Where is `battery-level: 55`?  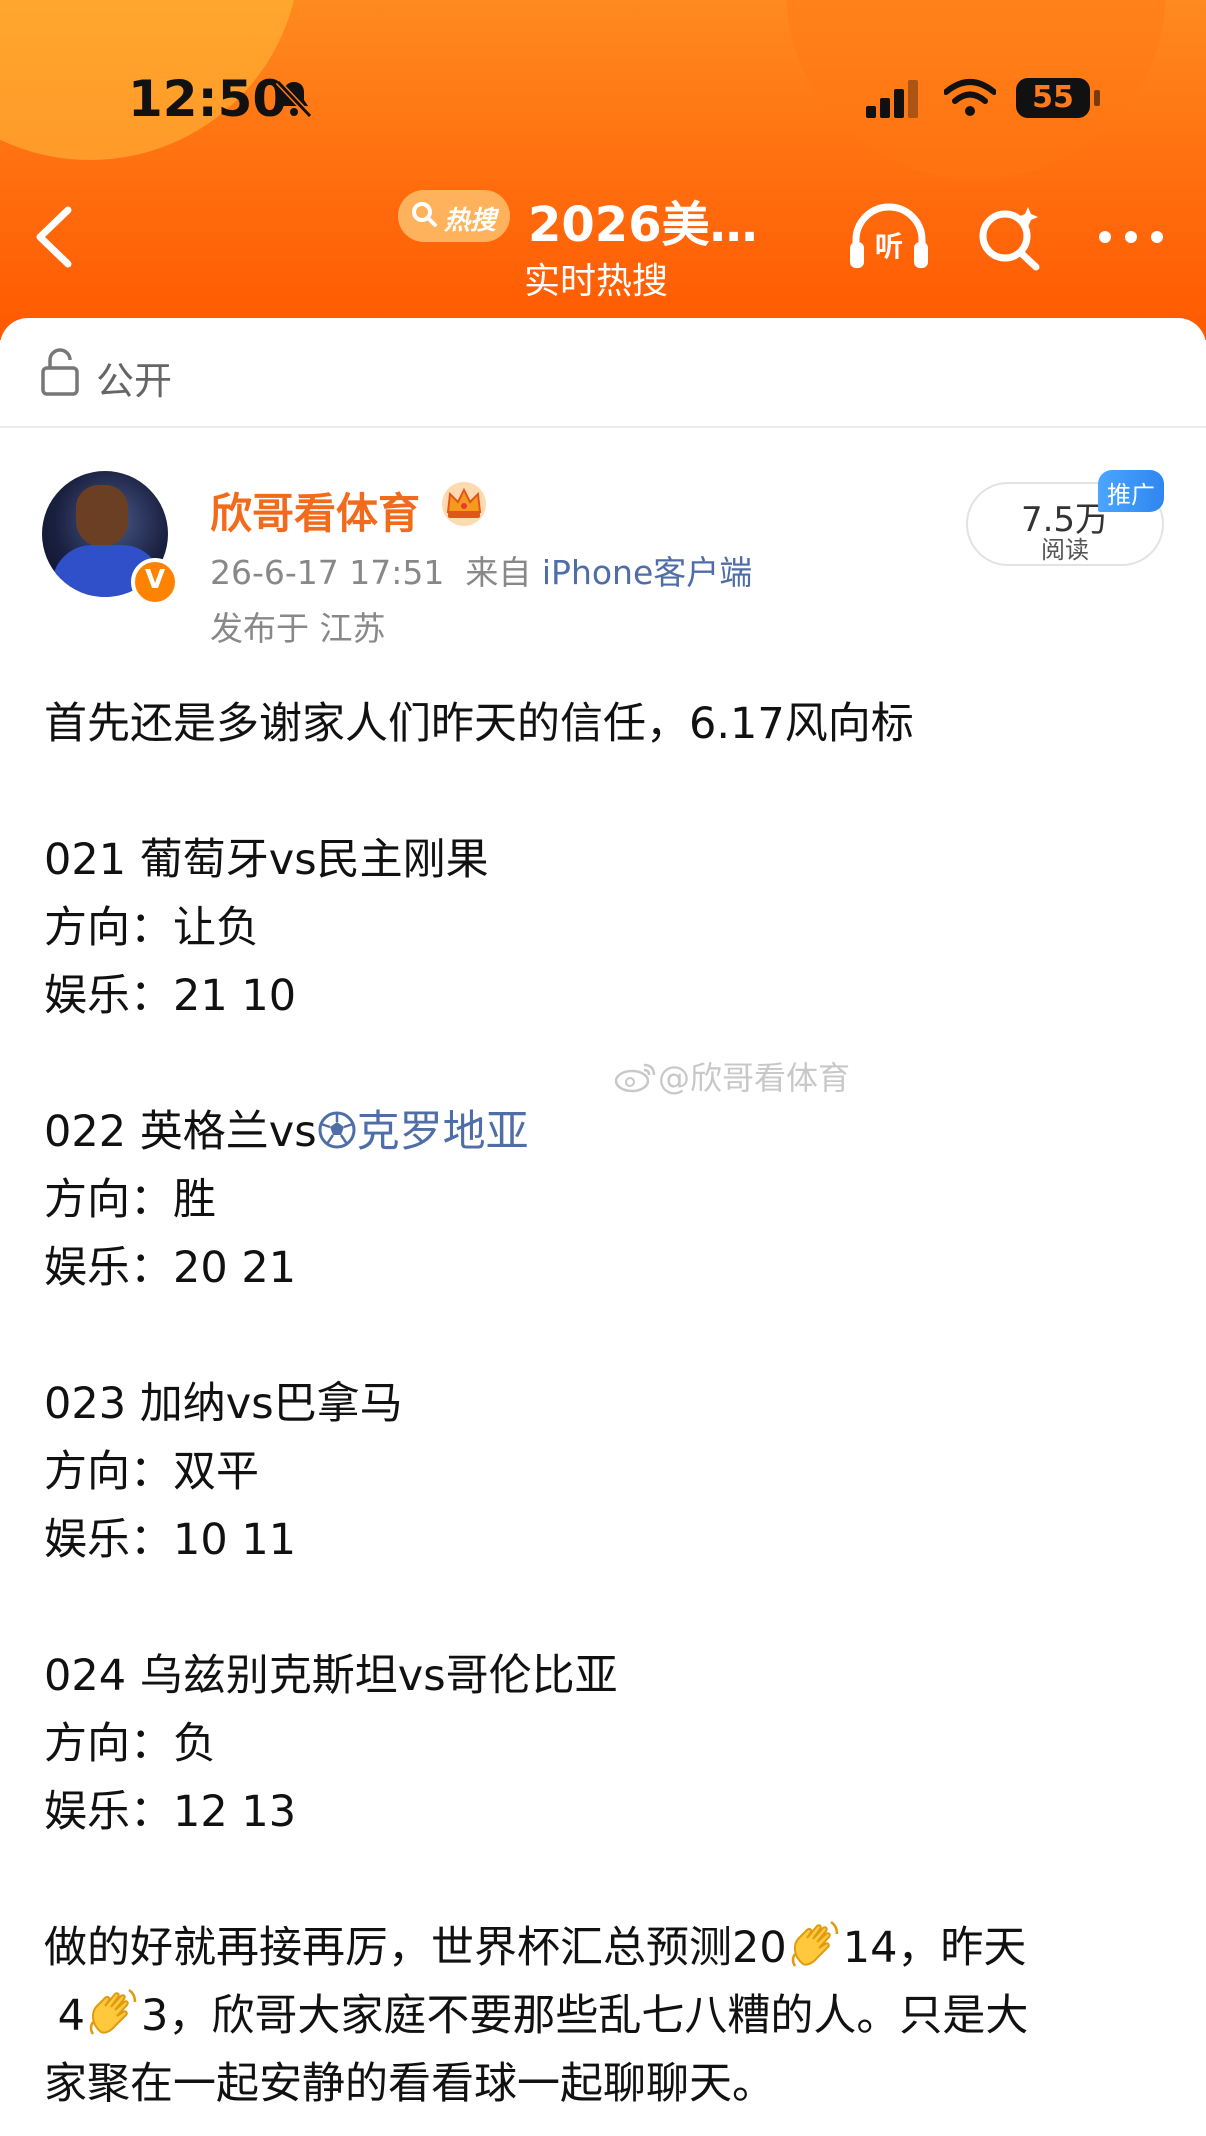
battery-level: 55 is located at coordinates (1053, 97).